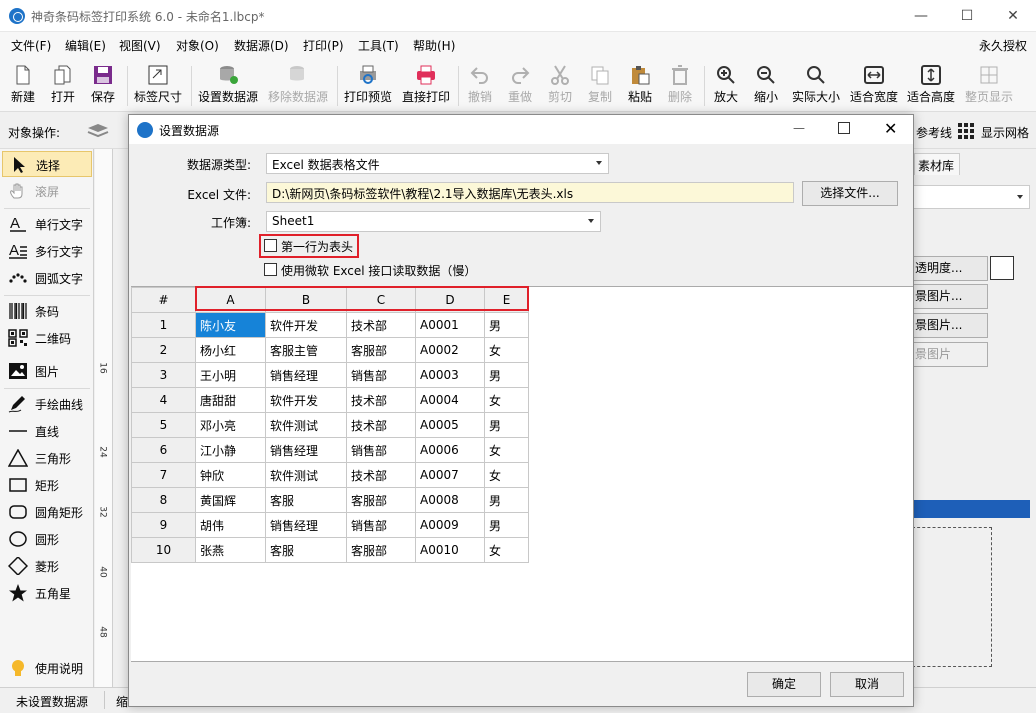 The image size is (1036, 713). Describe the element at coordinates (47, 431) in the screenshot. I see `tool-line: 直线` at that location.